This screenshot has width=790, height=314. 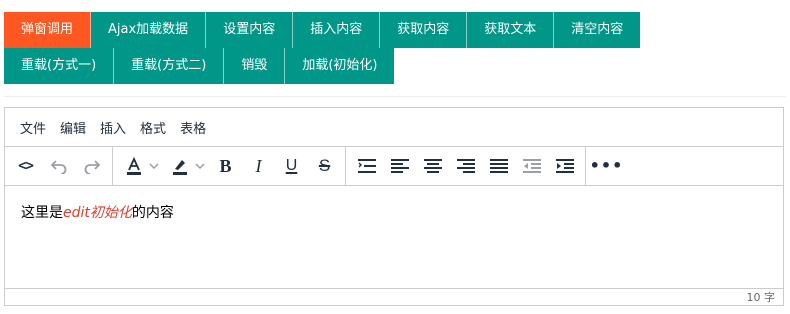 I want to click on menu-edit: 编辑, so click(x=73, y=127).